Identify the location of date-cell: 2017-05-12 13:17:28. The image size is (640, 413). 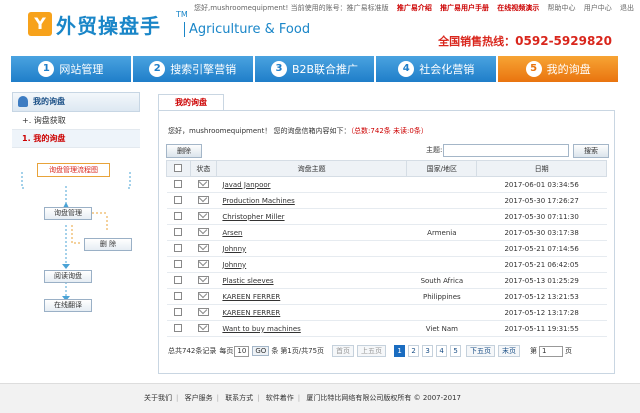
(541, 312).